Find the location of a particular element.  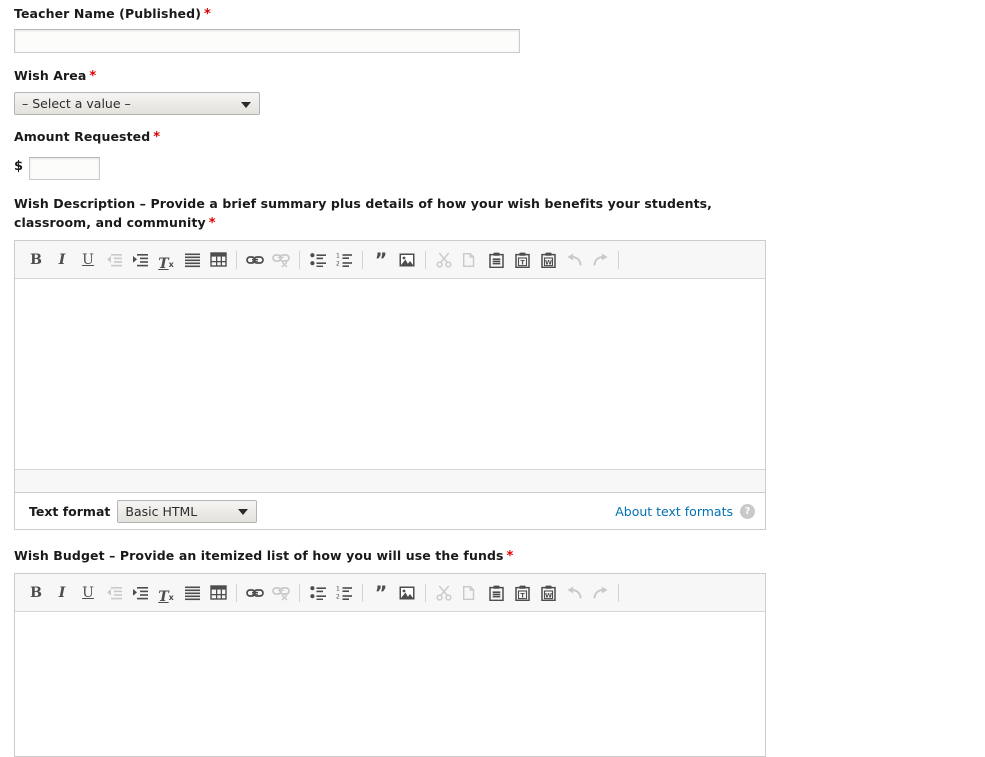

teacher-name-label-text: Teacher Name (Published) is located at coordinates (108, 13).